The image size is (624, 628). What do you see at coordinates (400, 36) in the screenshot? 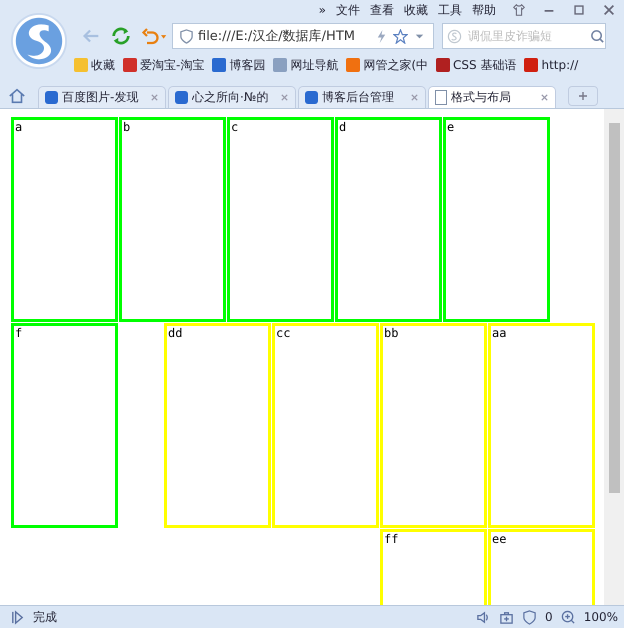
I see `star-icon` at bounding box center [400, 36].